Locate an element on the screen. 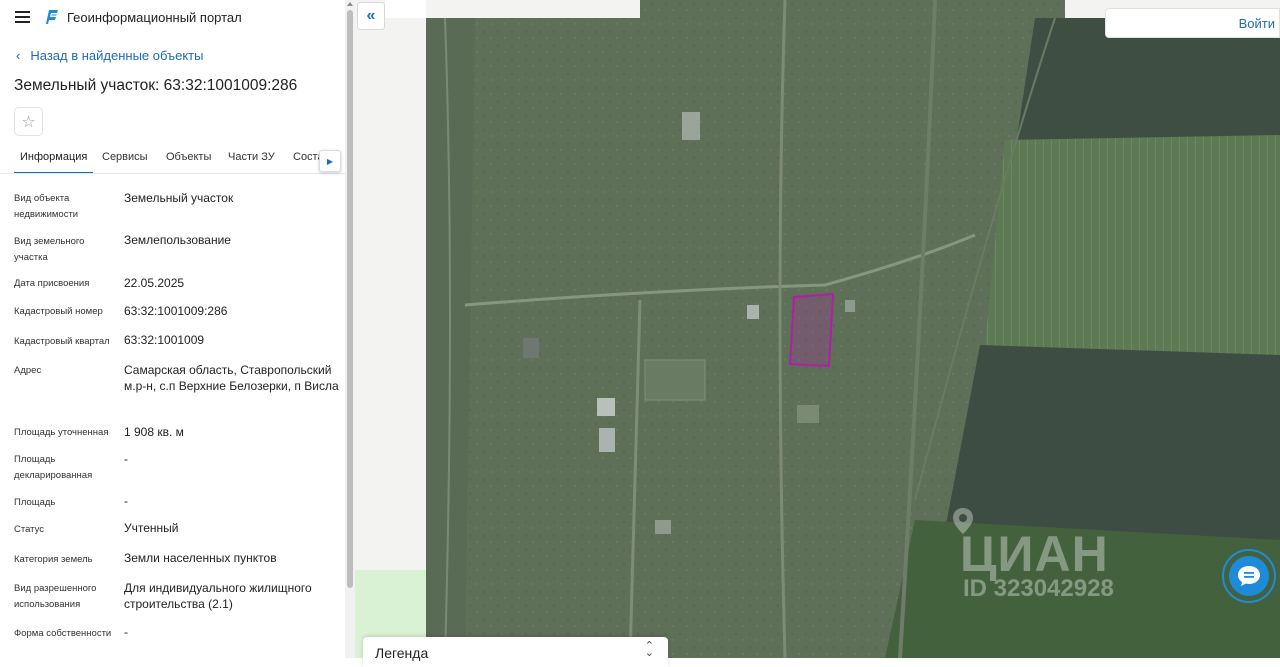 This screenshot has height=667, width=1280. expand-toggle-icon: ⌃ ⌄ is located at coordinates (649, 650).